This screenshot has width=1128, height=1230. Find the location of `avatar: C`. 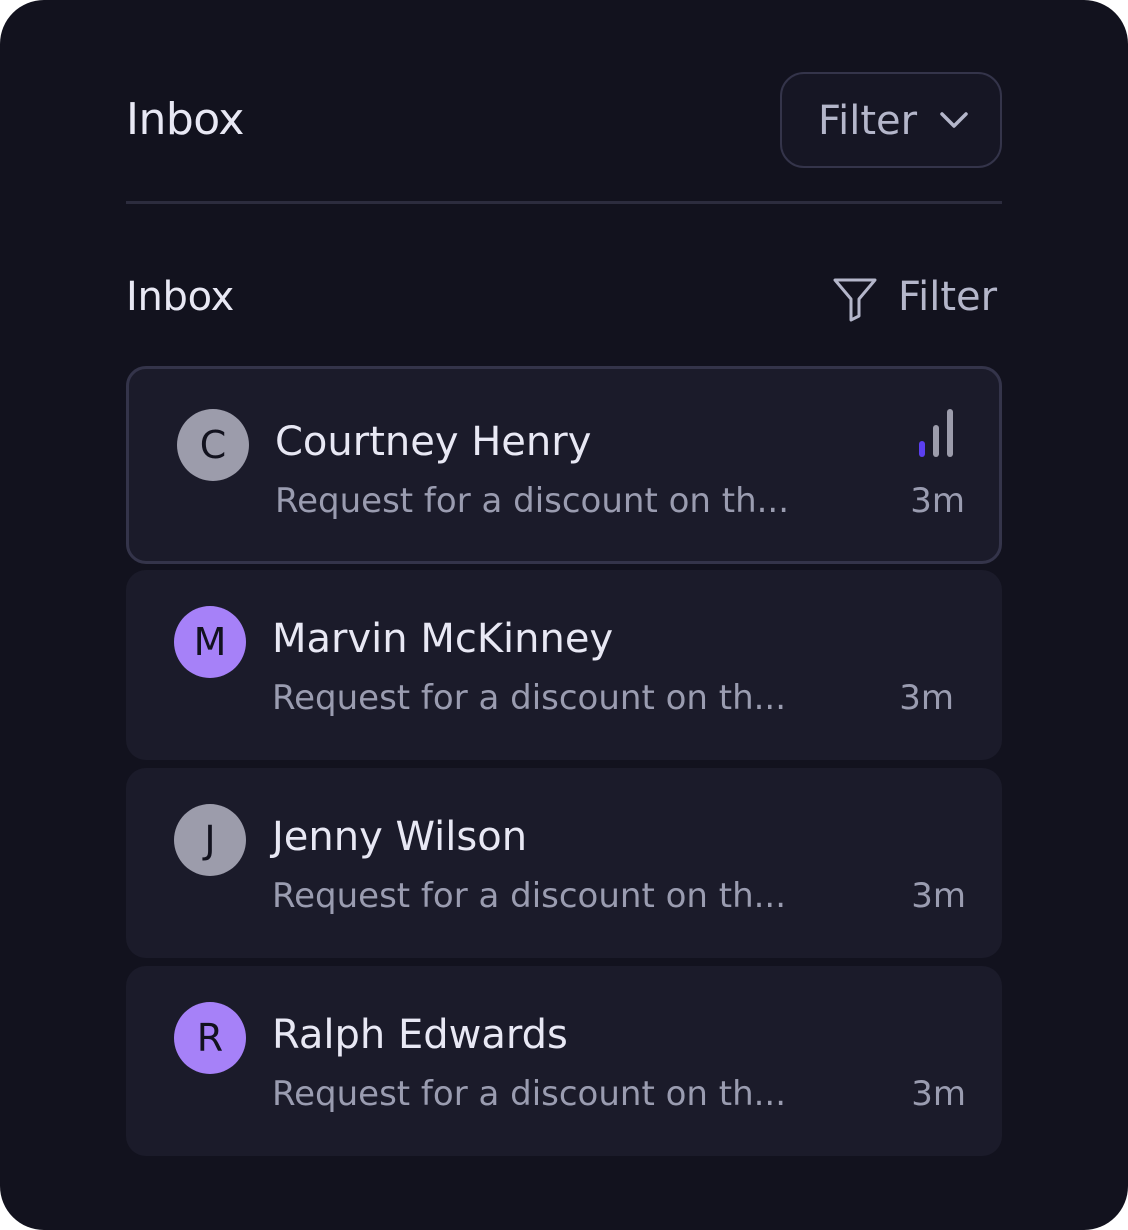

avatar: C is located at coordinates (213, 445).